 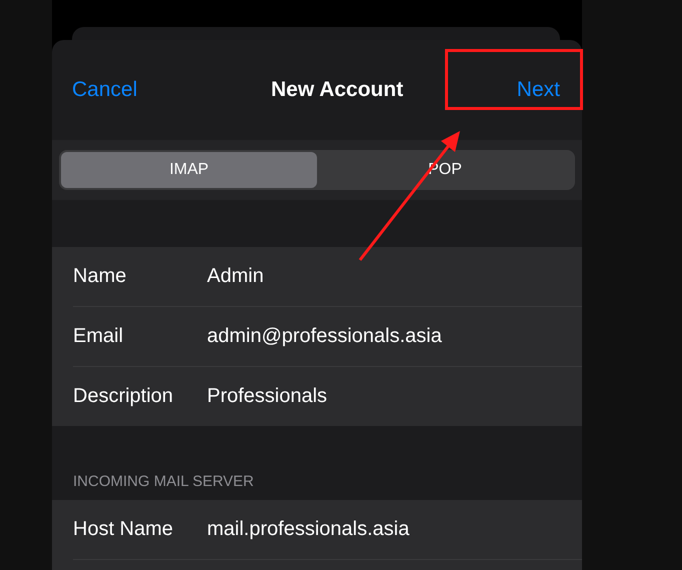 What do you see at coordinates (384, 529) in the screenshot?
I see `input-field: mail.professionals.asia` at bounding box center [384, 529].